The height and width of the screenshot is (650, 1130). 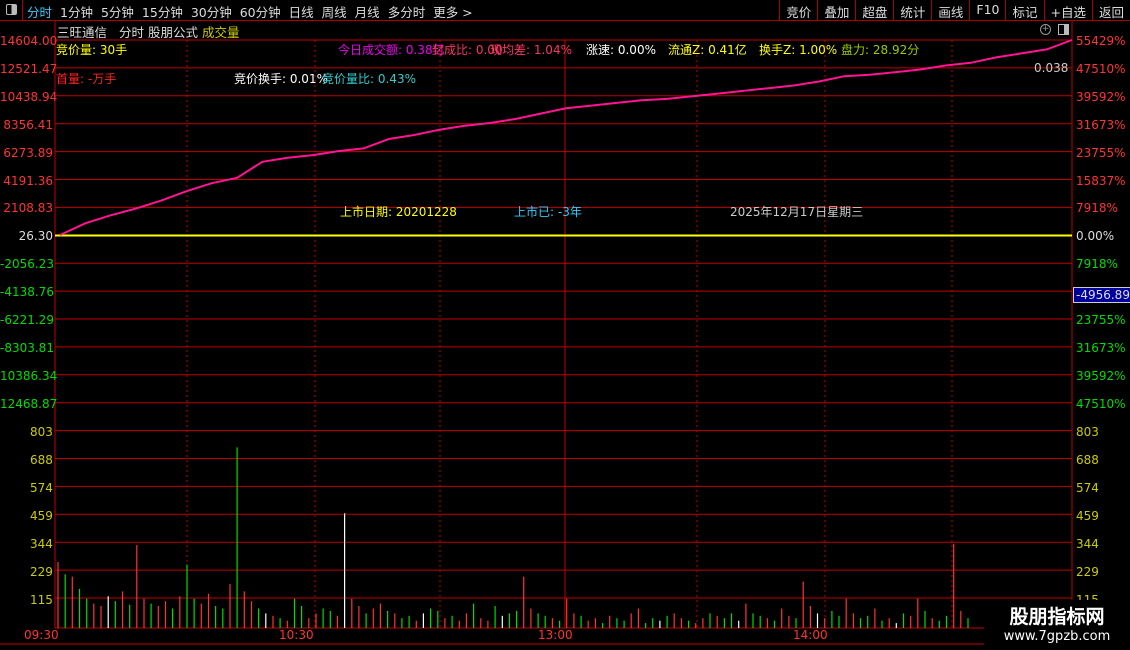 I want to click on turnover-today: 今日成交额: 0.38亿, so click(x=391, y=50).